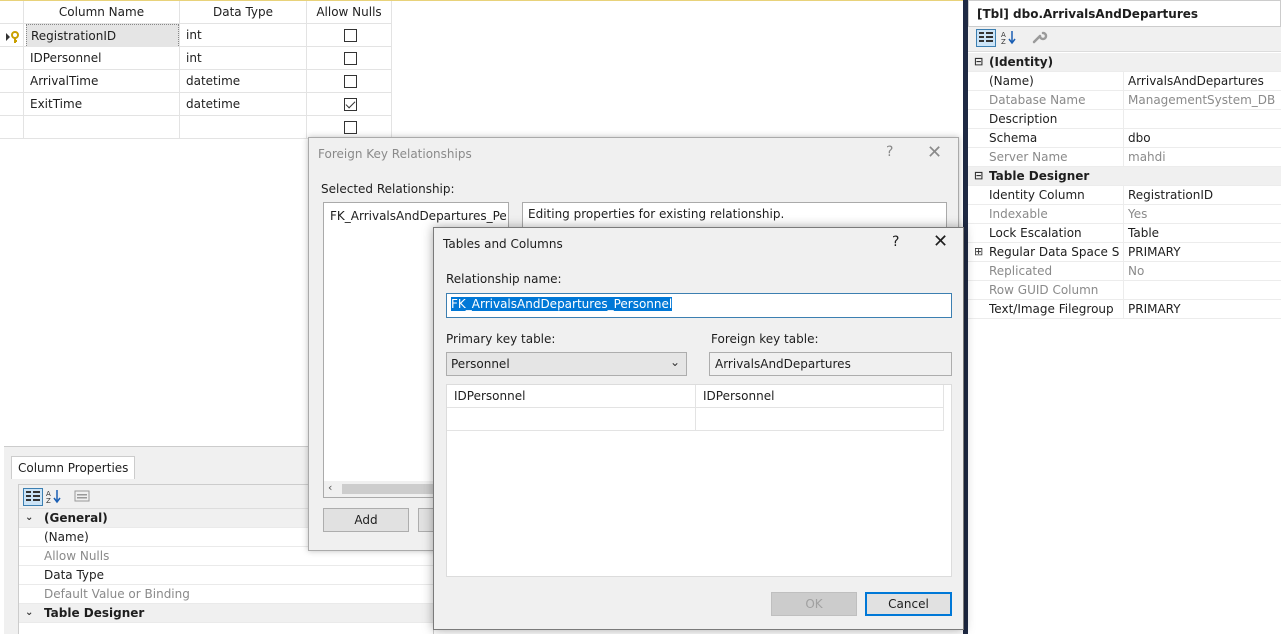 This screenshot has height=634, width=1281. I want to click on property-value: mahdi, so click(1202, 157).